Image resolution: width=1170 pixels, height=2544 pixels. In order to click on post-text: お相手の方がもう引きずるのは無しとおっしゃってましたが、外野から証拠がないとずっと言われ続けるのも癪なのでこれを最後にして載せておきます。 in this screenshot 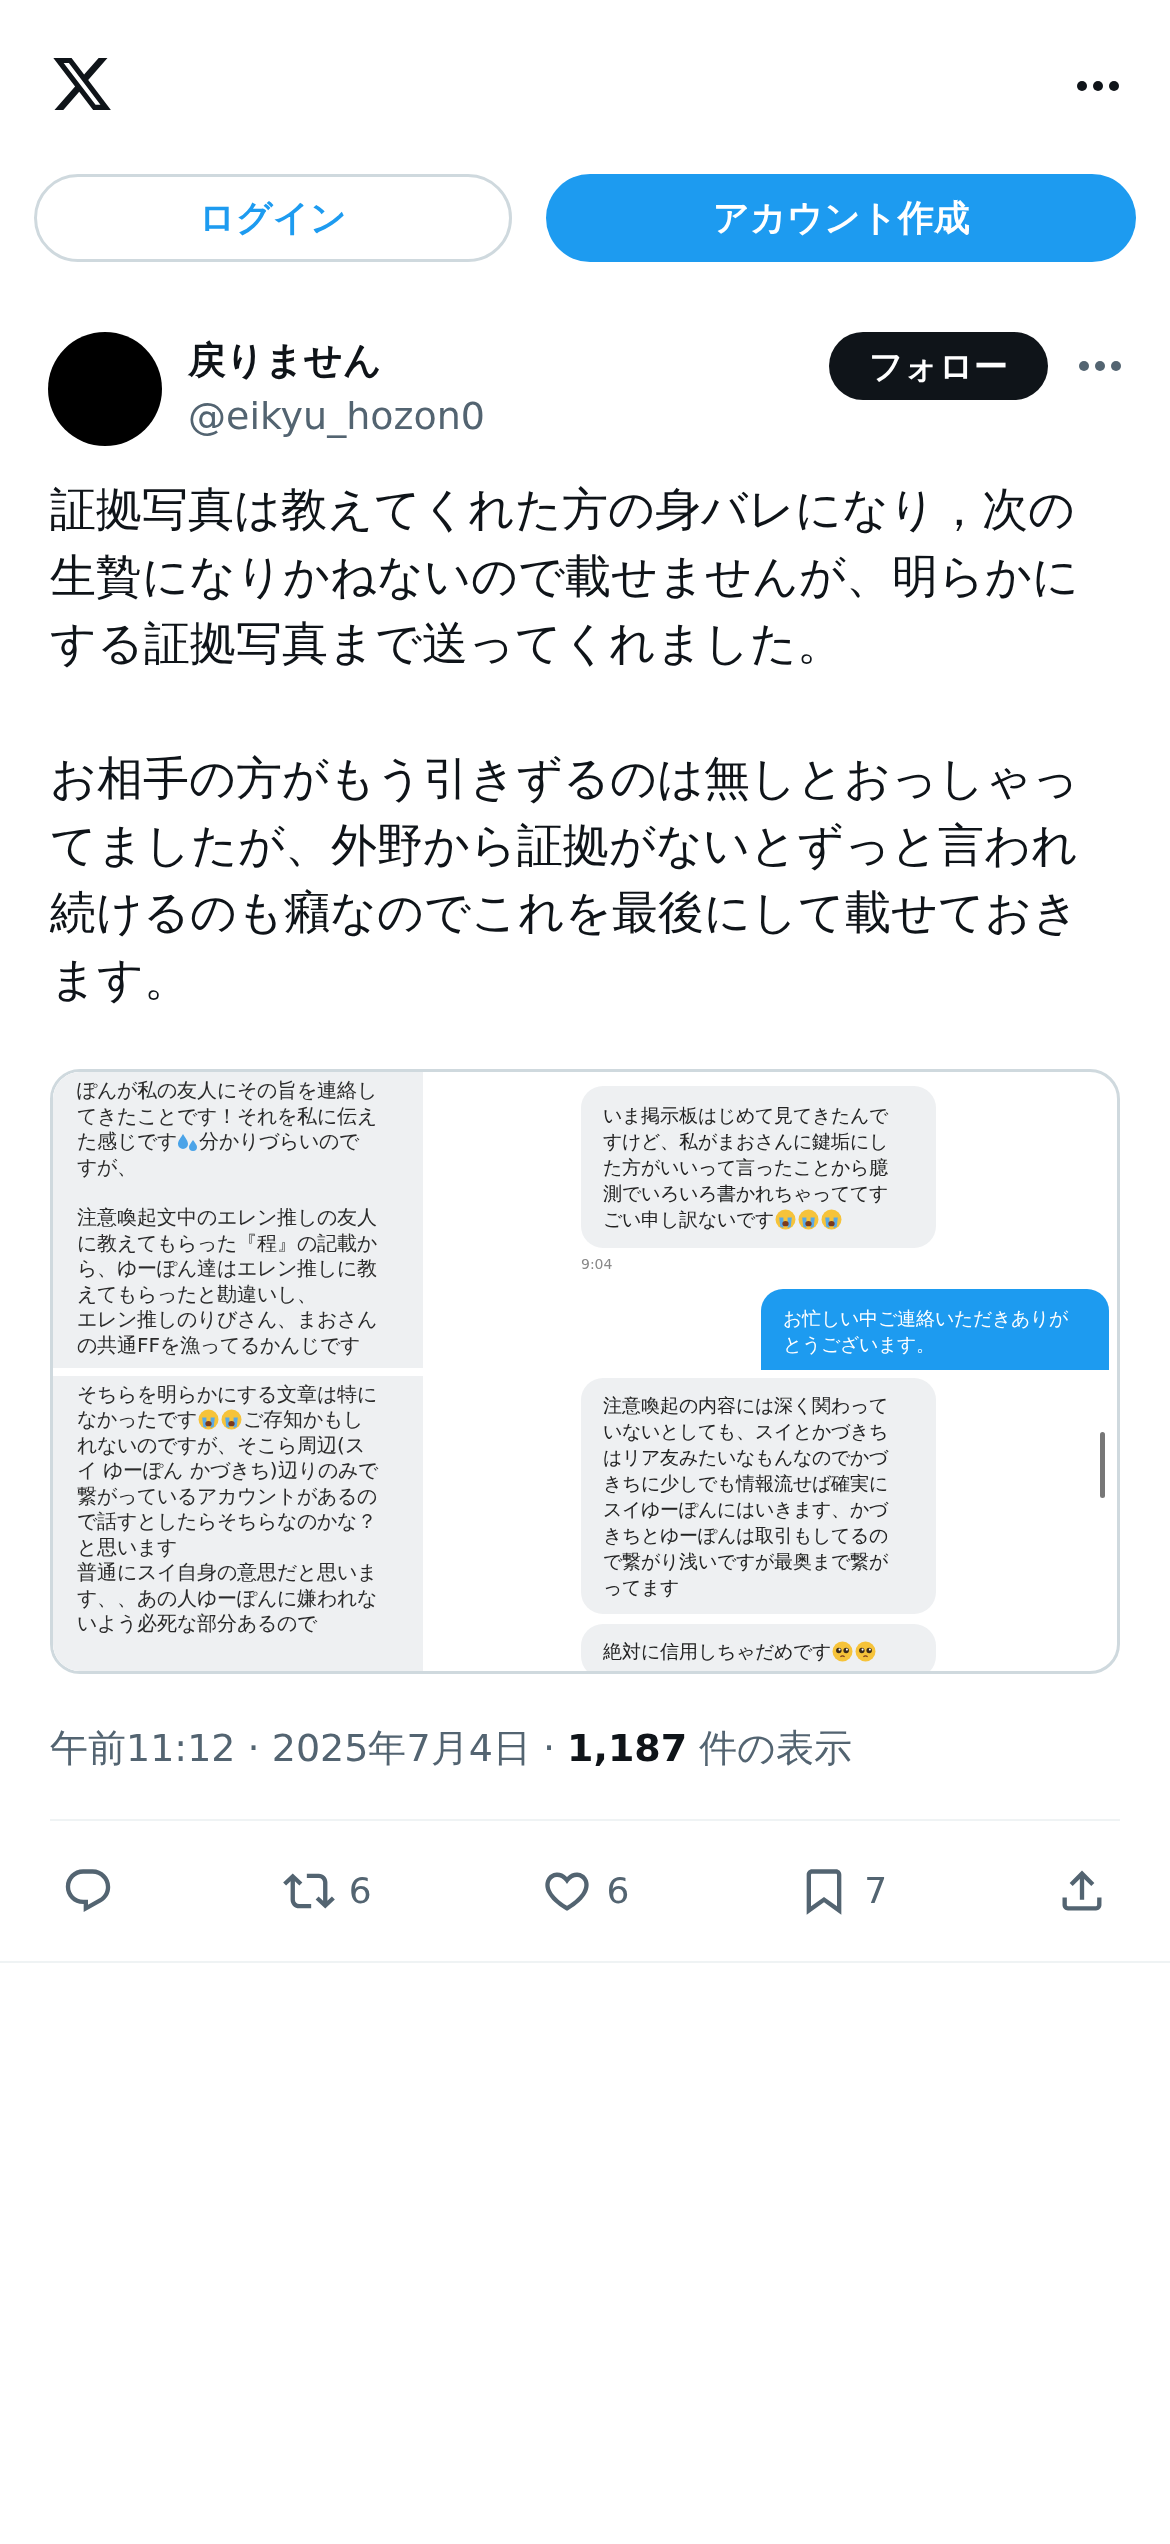, I will do `click(565, 879)`.